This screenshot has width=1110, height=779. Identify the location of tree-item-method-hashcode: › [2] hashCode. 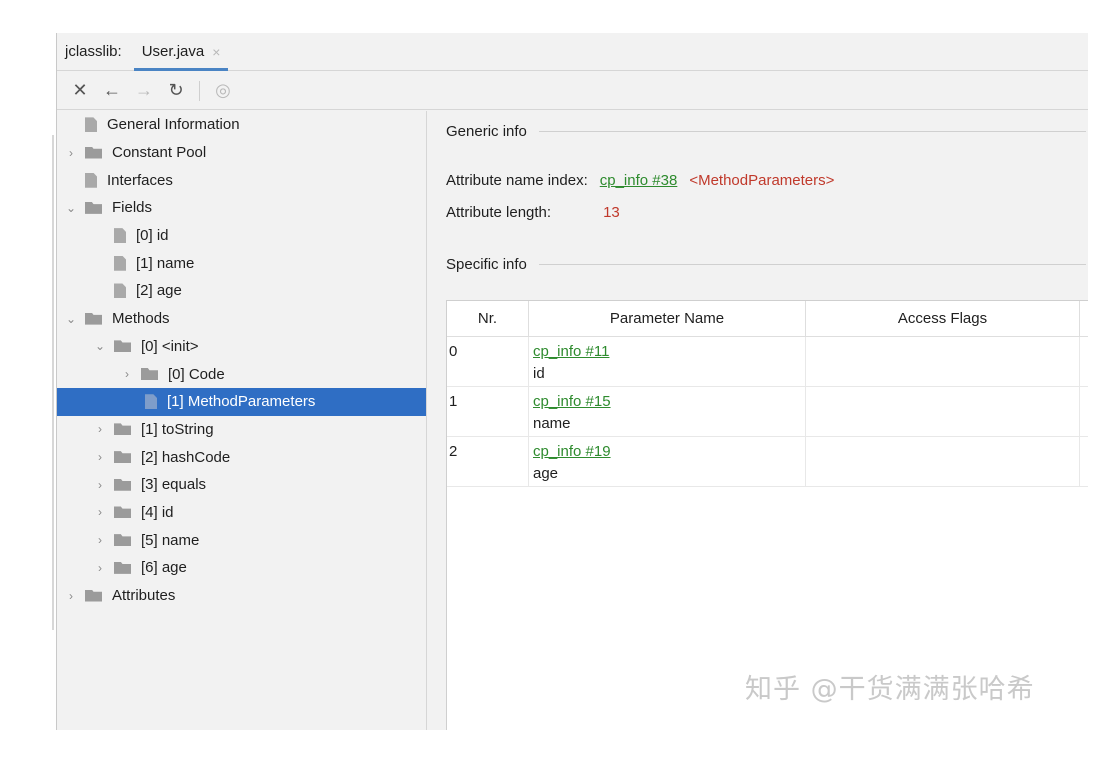
(241, 457).